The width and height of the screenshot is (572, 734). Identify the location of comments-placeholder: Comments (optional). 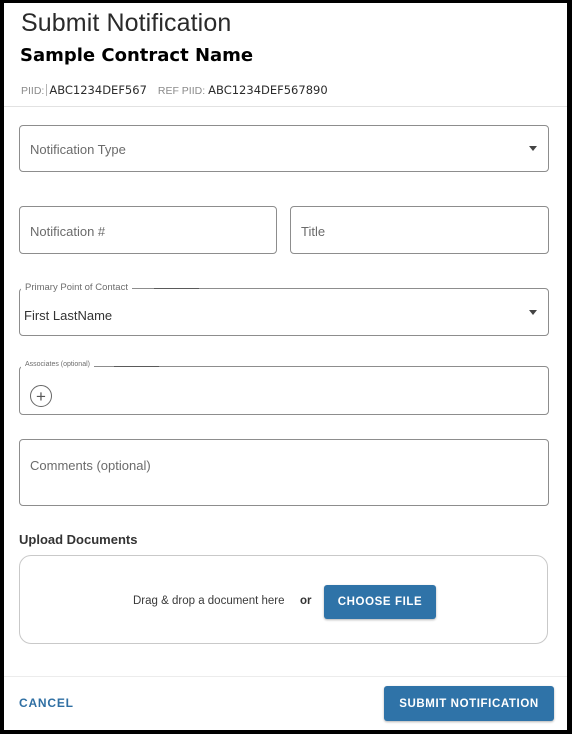
(90, 465).